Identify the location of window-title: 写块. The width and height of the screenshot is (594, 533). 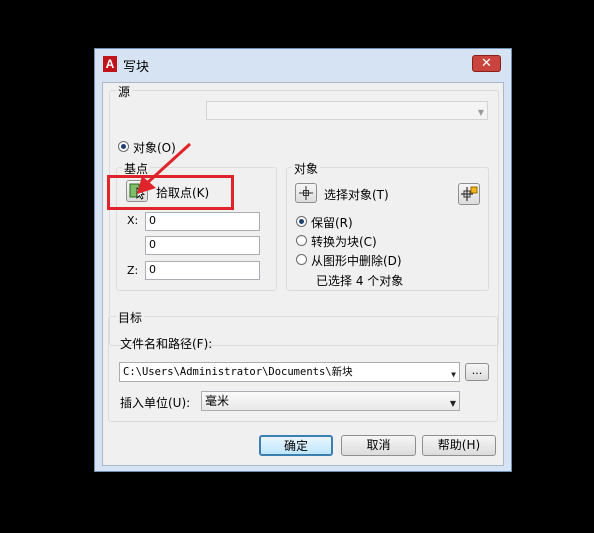
(136, 67).